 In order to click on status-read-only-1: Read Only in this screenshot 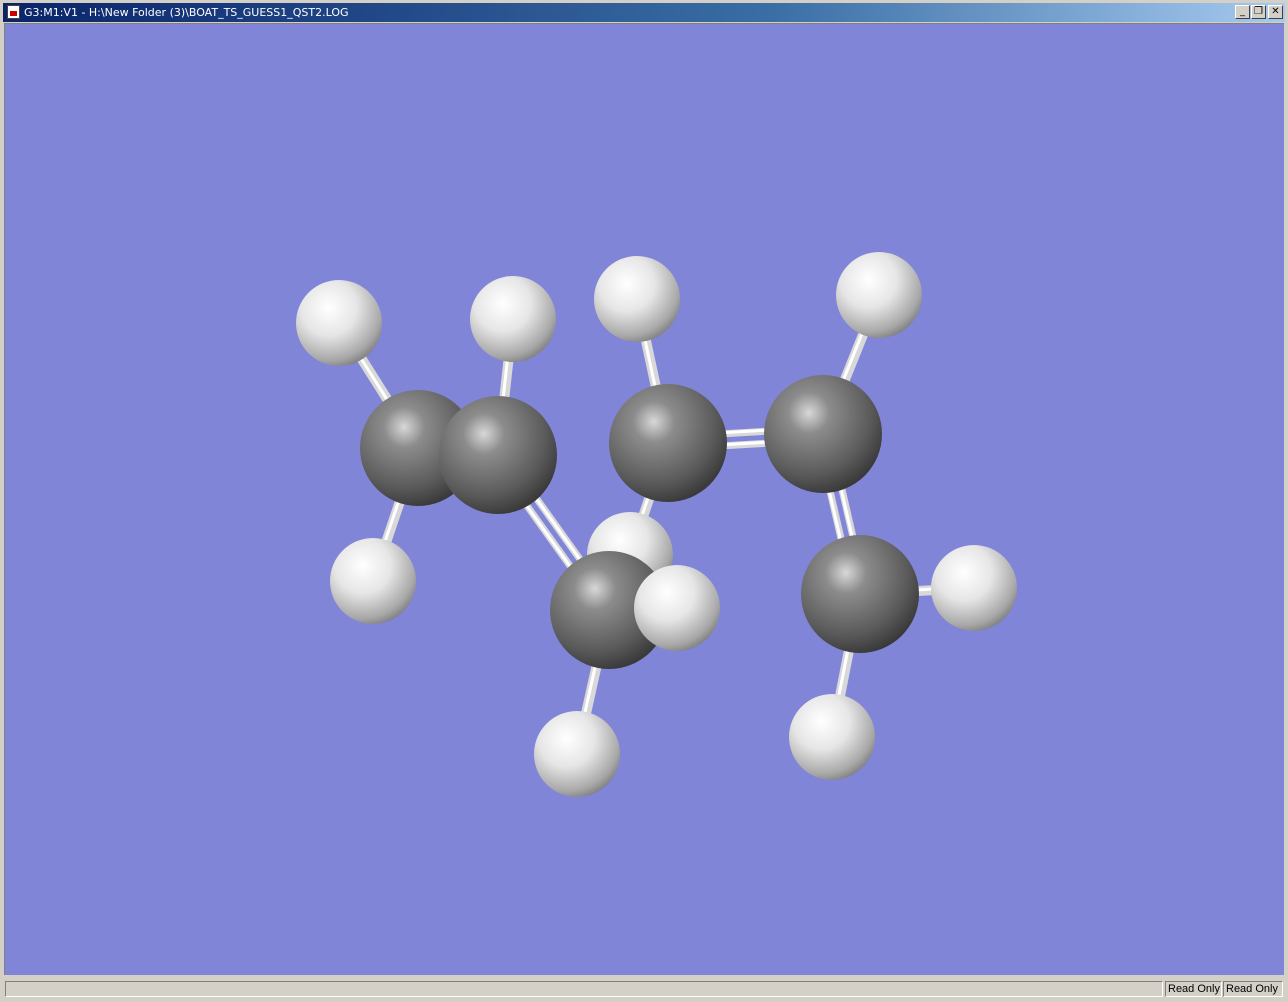, I will do `click(1193, 989)`.